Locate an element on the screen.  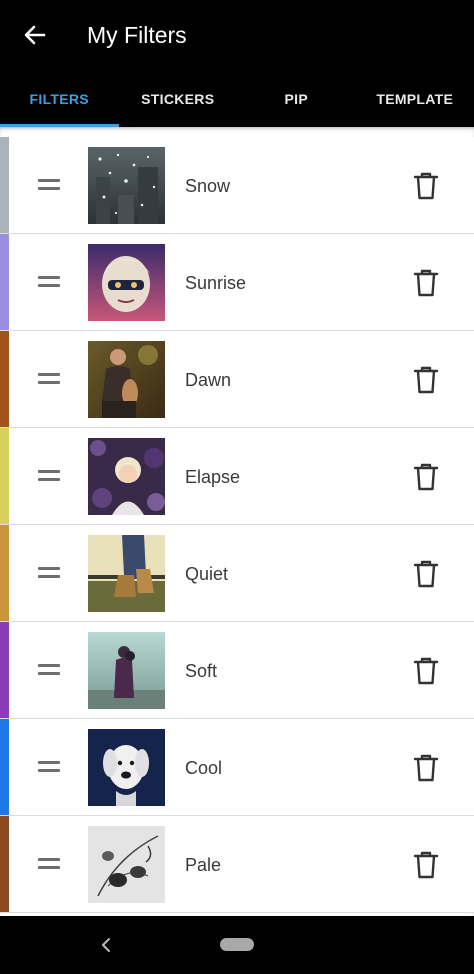
tab-pip: PIP is located at coordinates (296, 98).